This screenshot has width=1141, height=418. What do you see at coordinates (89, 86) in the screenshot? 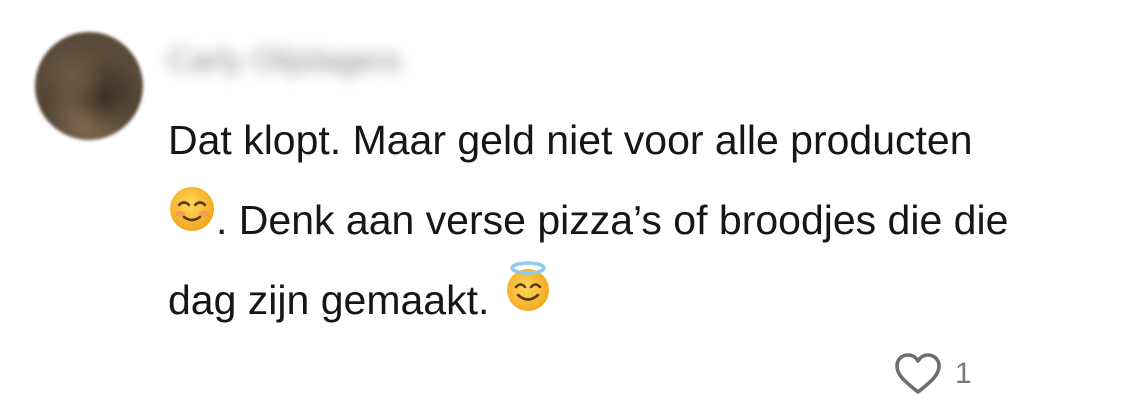
I see `avatar` at bounding box center [89, 86].